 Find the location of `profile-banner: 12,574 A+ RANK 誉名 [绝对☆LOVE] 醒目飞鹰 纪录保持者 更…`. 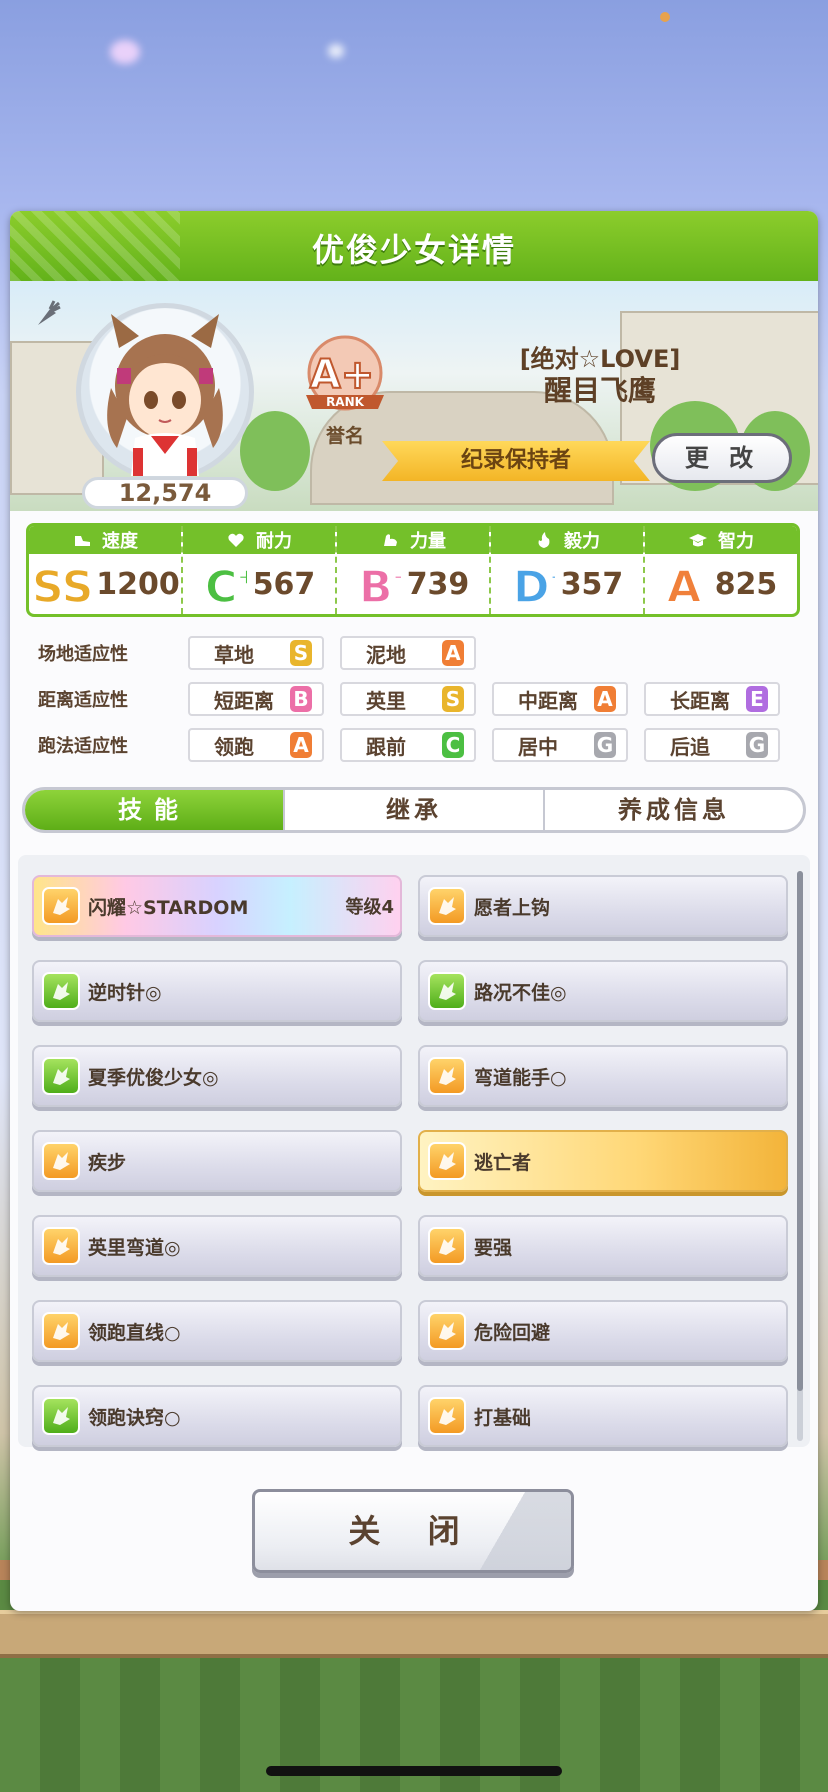

profile-banner: 12,574 A+ RANK 誉名 [绝对☆LOVE] 醒目飞鹰 纪录保持者 更… is located at coordinates (414, 396).